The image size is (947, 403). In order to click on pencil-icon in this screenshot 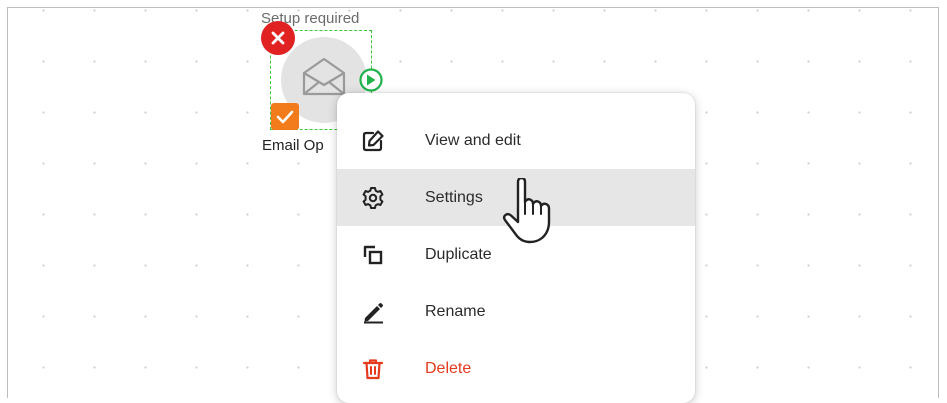, I will do `click(373, 312)`.